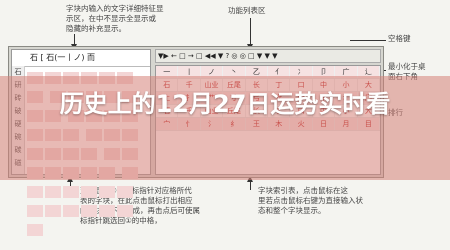  I want to click on annotation-space-key: 空格键, so click(399, 38).